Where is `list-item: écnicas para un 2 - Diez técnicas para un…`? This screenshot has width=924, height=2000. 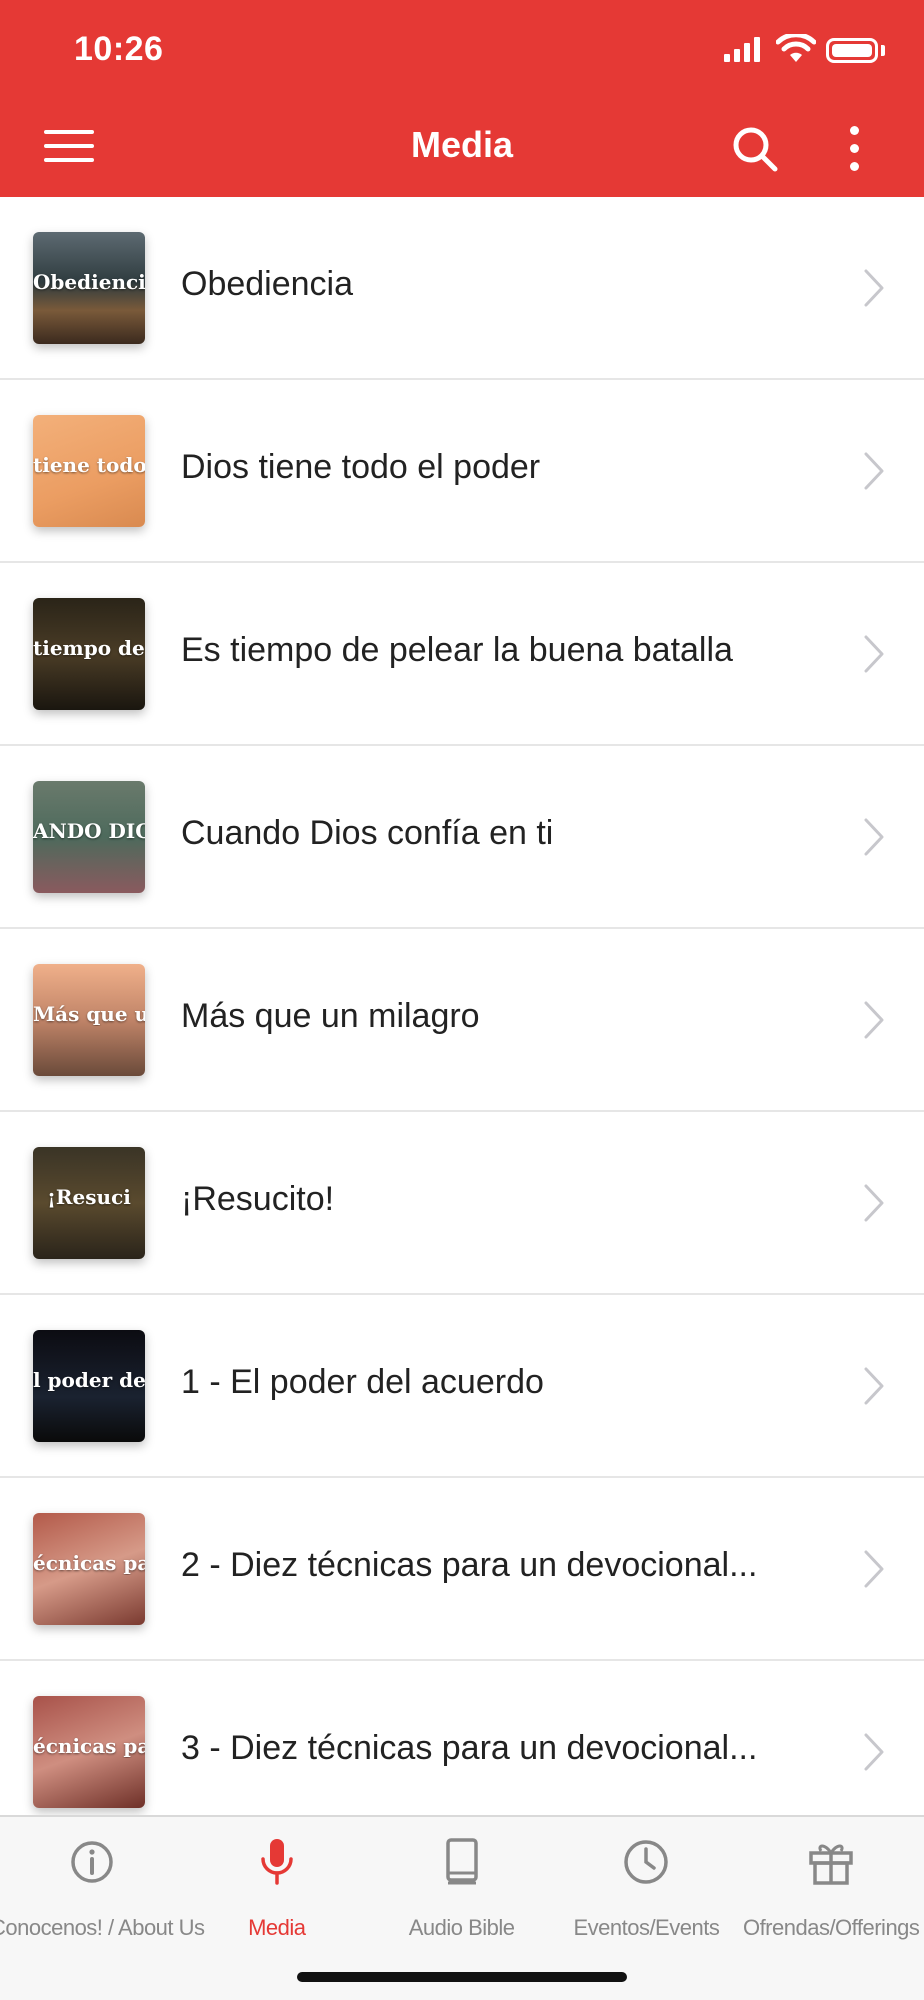 list-item: écnicas para un 2 - Diez técnicas para un… is located at coordinates (462, 1569).